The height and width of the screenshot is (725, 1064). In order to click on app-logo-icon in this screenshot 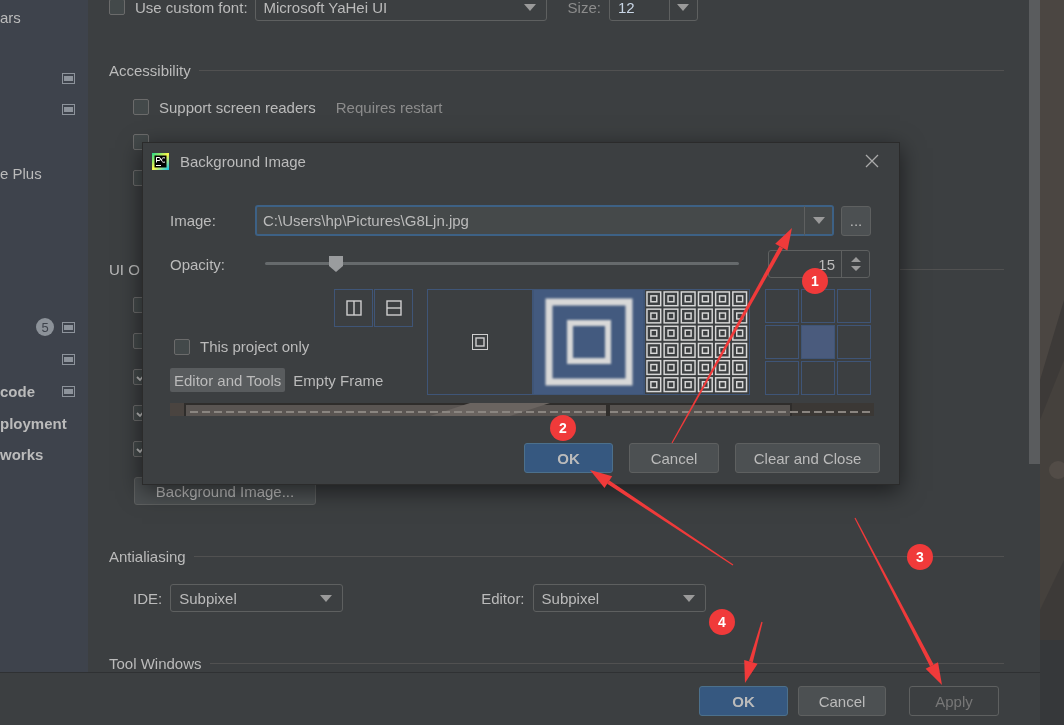, I will do `click(160, 161)`.